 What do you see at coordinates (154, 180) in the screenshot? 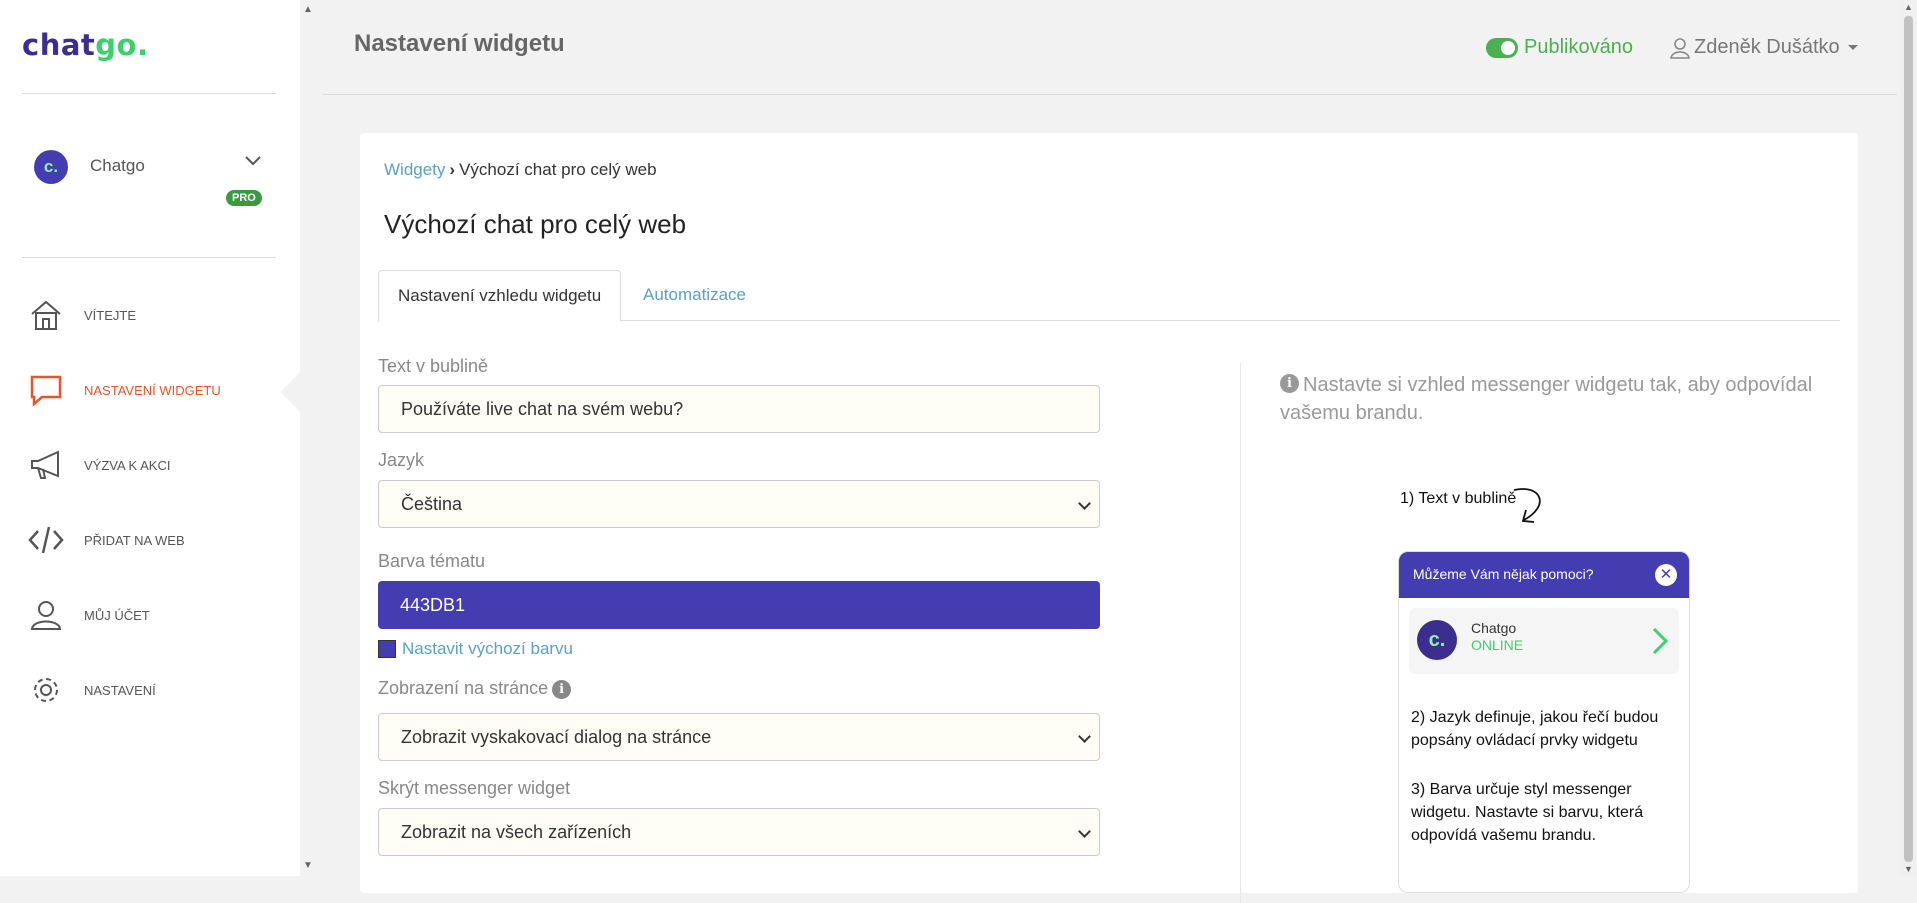
I see `account-switcher: c. Chatgo PRO` at bounding box center [154, 180].